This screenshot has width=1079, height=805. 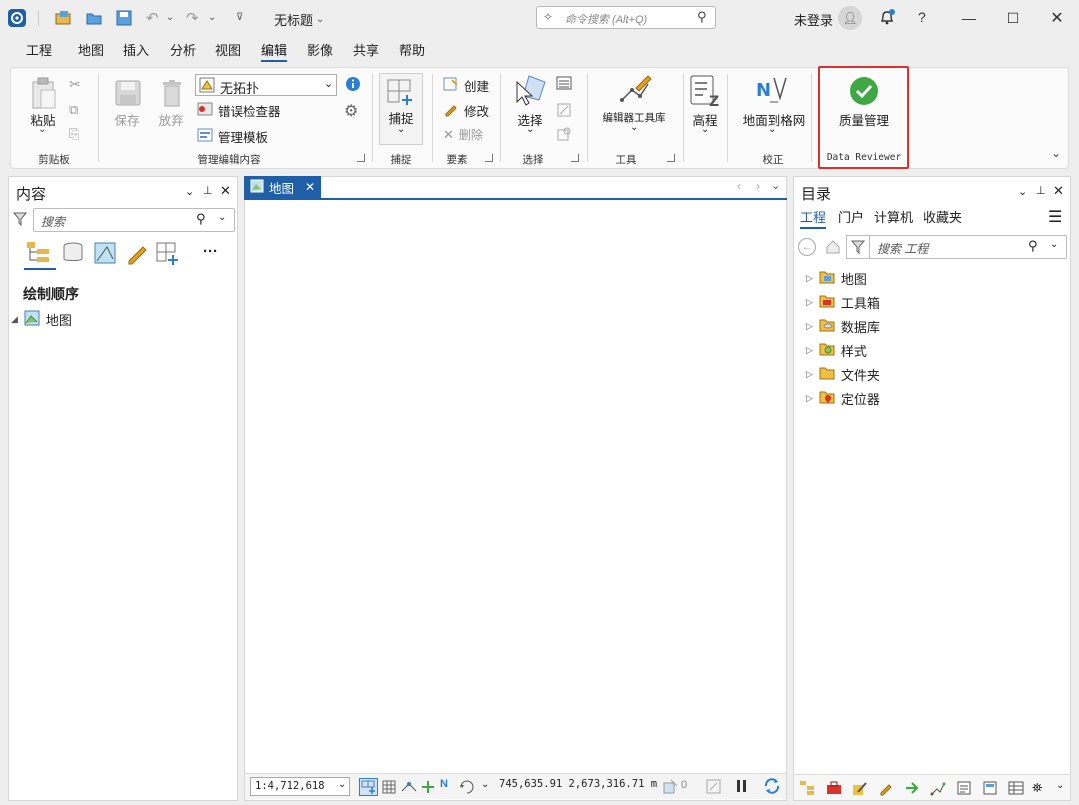 I want to click on tab-scroll-left-icon: ‹, so click(x=739, y=186).